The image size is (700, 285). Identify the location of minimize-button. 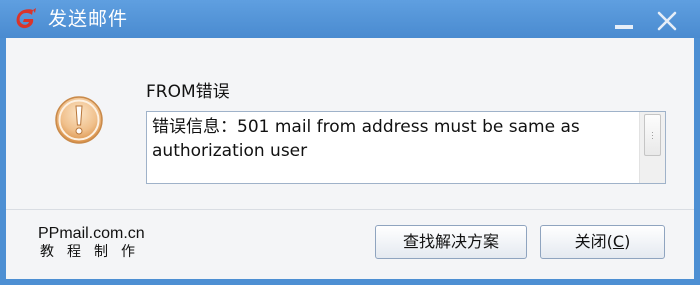
(624, 21).